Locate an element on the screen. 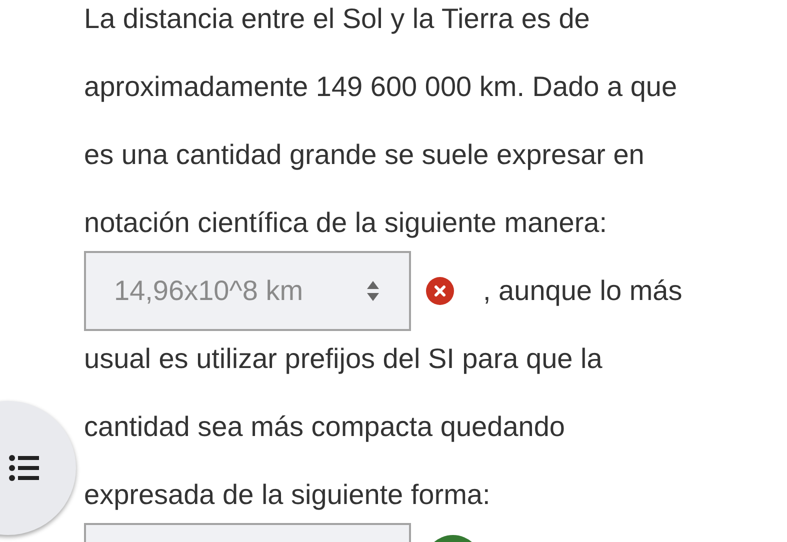 This screenshot has width=787, height=542. list-icon is located at coordinates (24, 468).